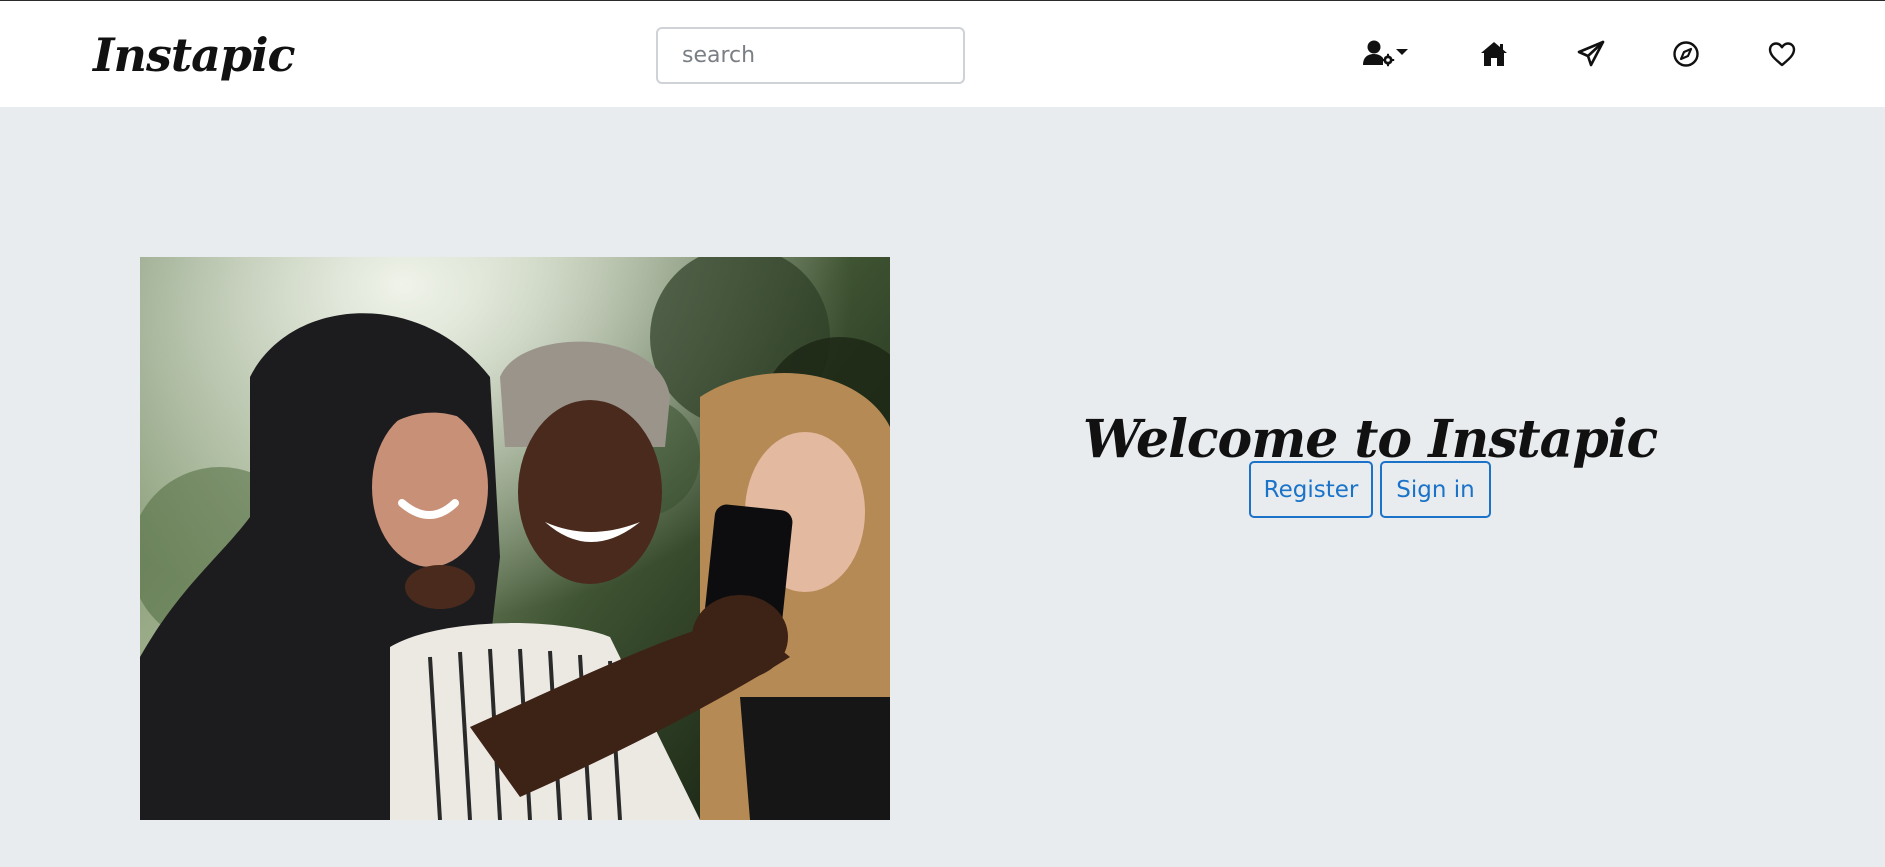  Describe the element at coordinates (194, 55) in the screenshot. I see `app-logo: Instapic` at that location.